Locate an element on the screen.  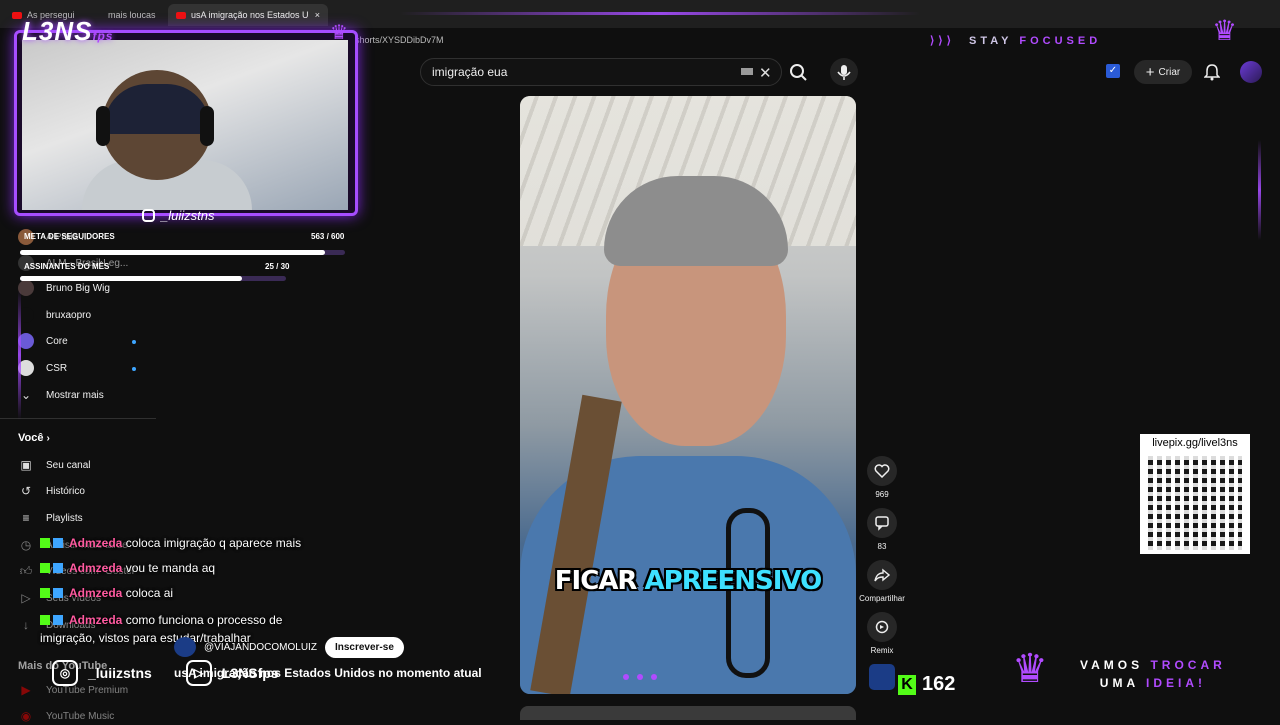
qr-code is located at coordinates (1195, 503).